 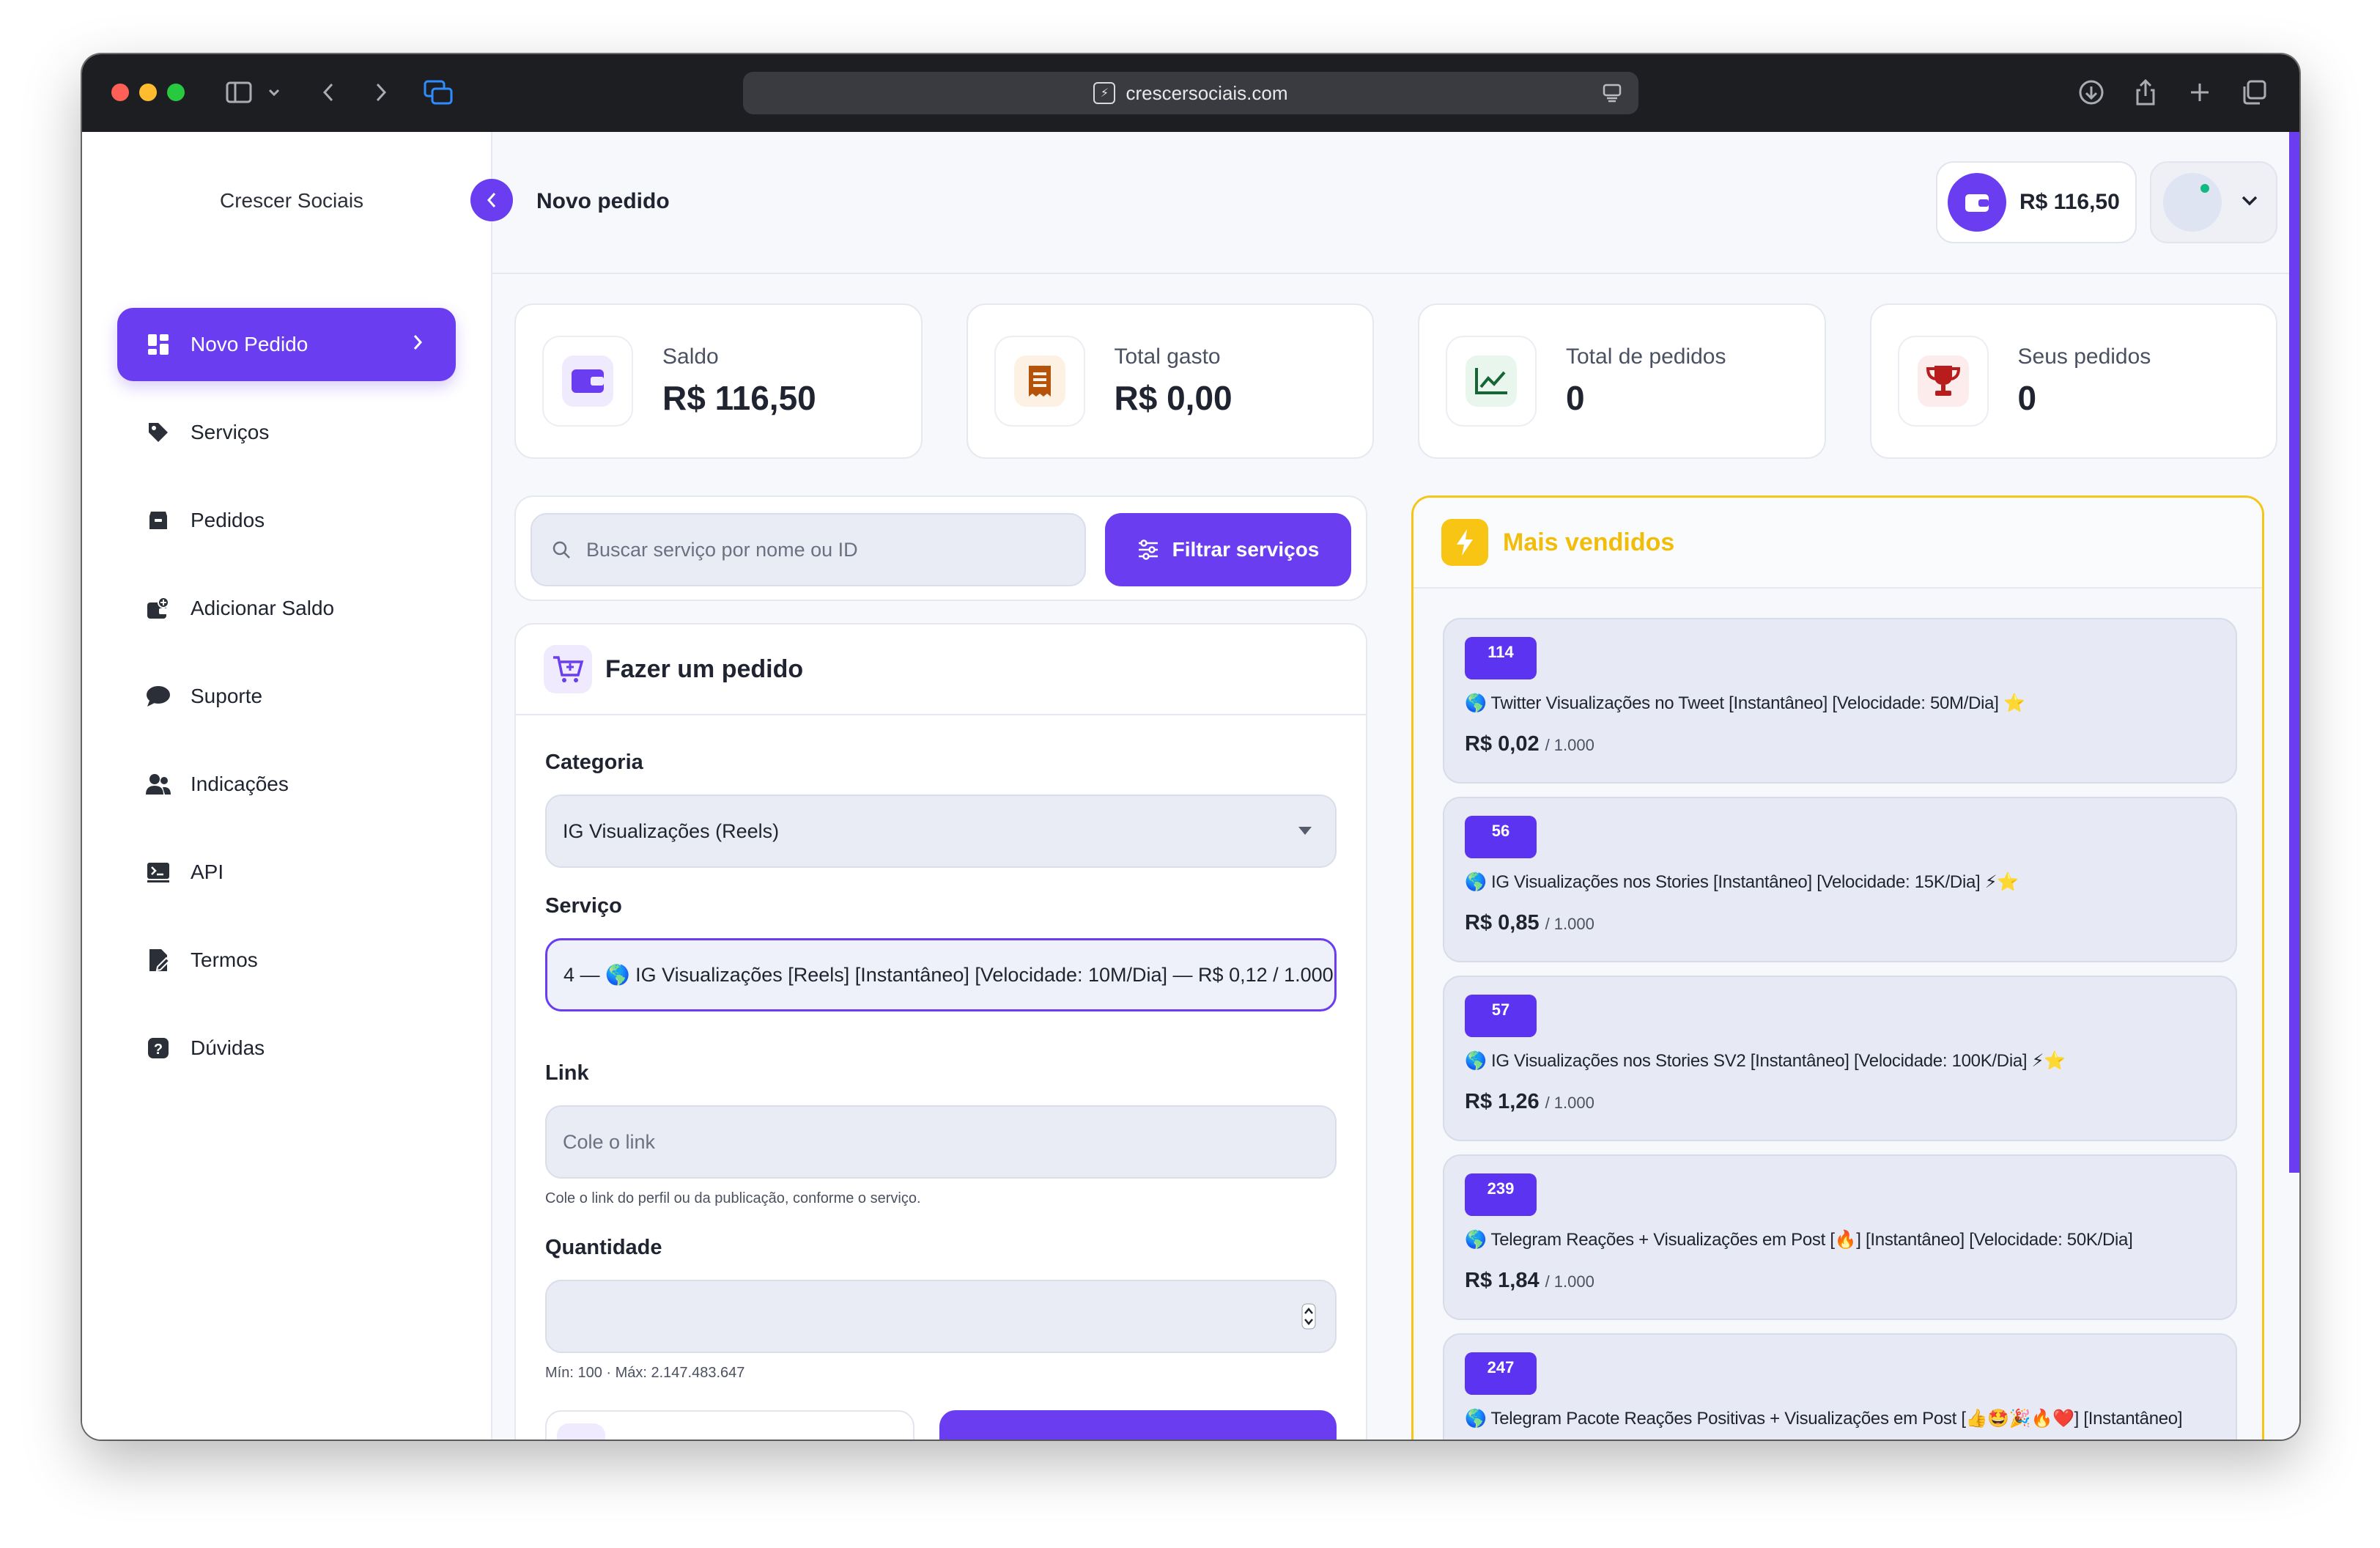 I want to click on filter-services-button: Filtrar serviços, so click(x=1228, y=549).